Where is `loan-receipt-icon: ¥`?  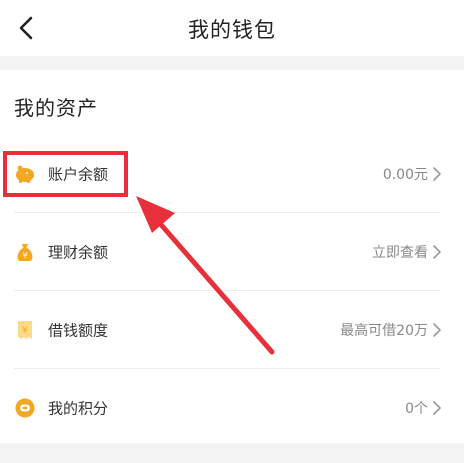
loan-receipt-icon: ¥ is located at coordinates (25, 330).